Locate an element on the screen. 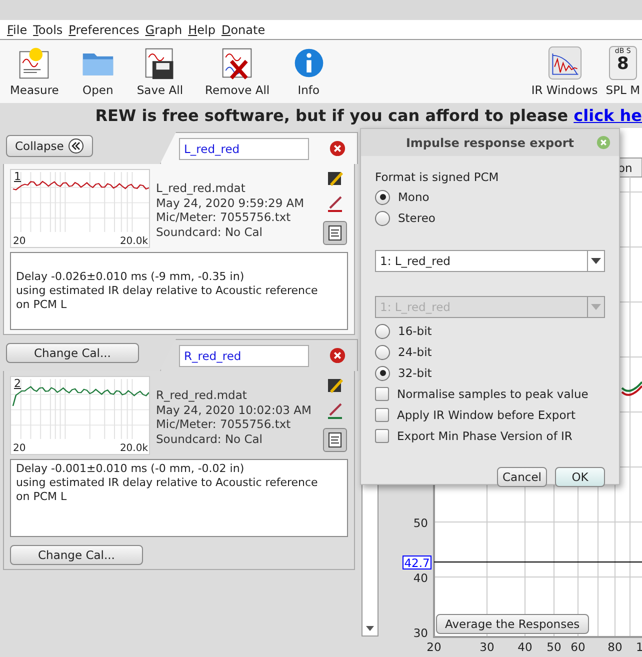 This screenshot has height=657, width=642. option-label: 16-bit is located at coordinates (415, 331).